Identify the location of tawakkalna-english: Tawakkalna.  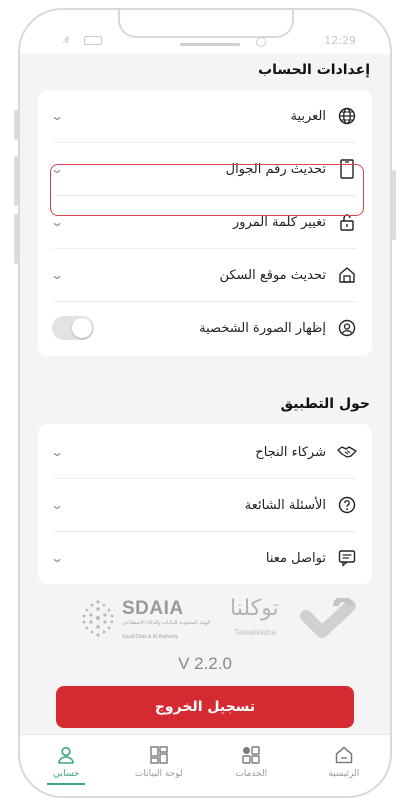
(255, 632).